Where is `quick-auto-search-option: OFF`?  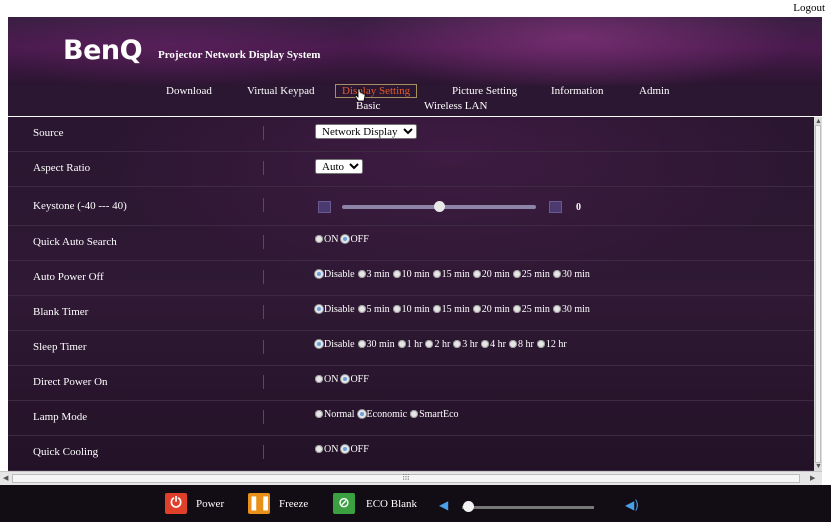 quick-auto-search-option: OFF is located at coordinates (355, 239).